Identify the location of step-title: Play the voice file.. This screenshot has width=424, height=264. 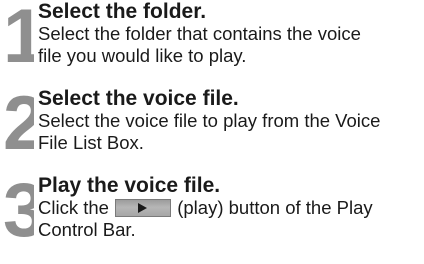
(129, 185).